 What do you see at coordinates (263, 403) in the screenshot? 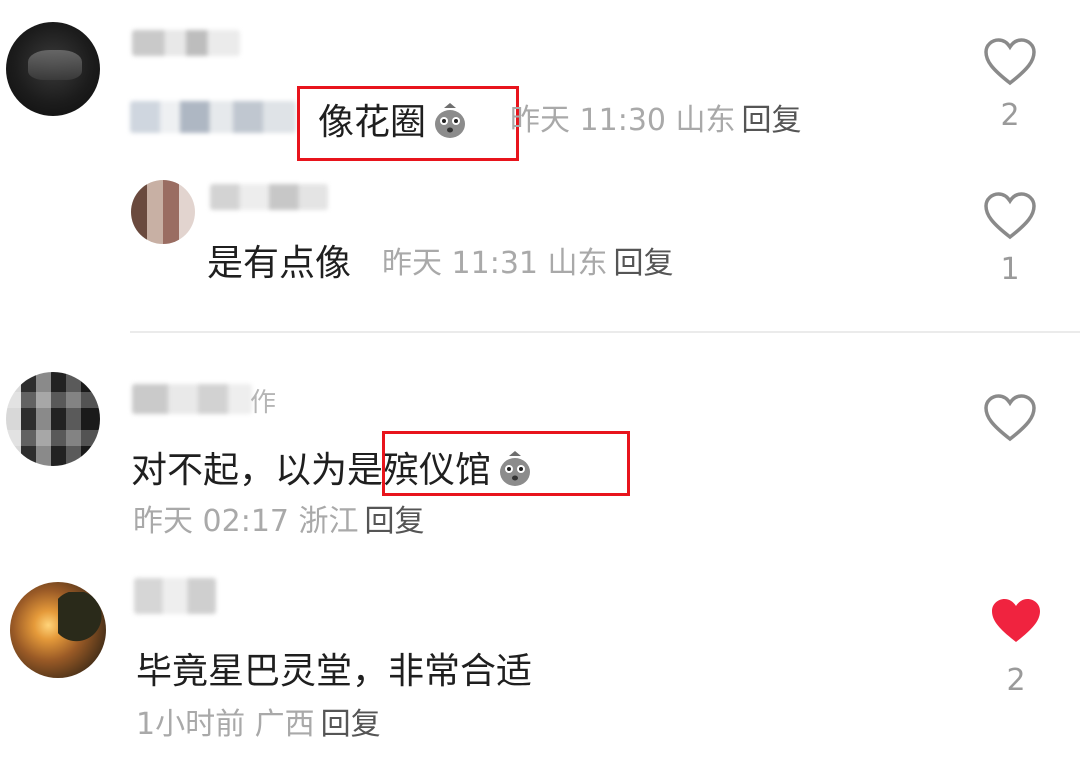
I see `username-fragment: 作` at bounding box center [263, 403].